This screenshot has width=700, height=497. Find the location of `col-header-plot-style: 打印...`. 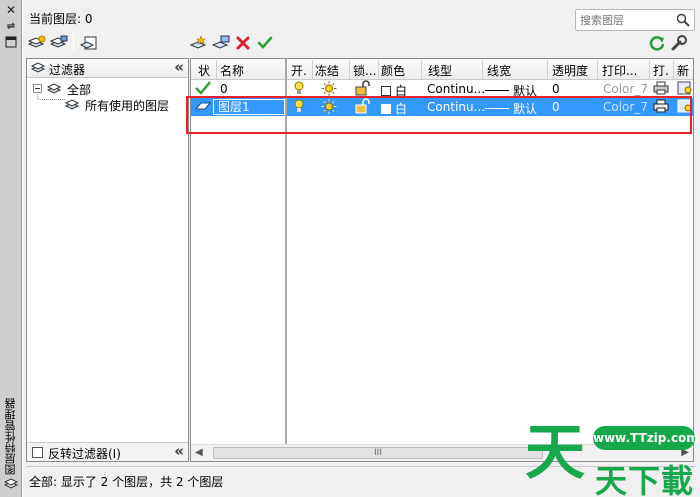

col-header-plot-style: 打印... is located at coordinates (619, 70).